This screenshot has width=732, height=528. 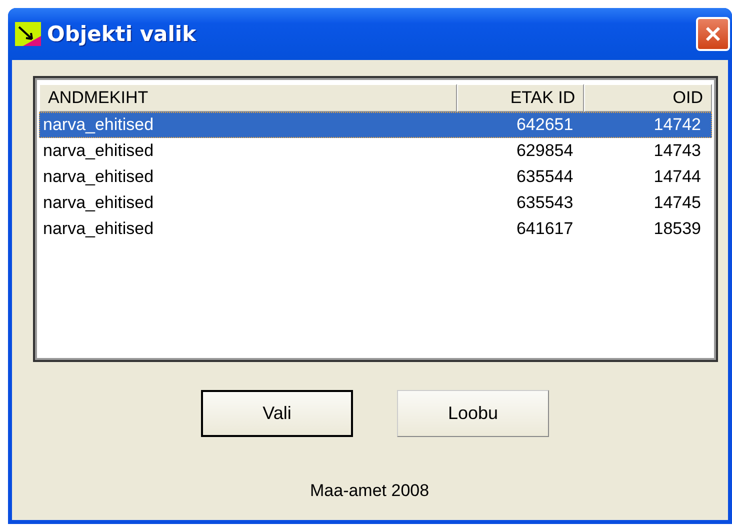 I want to click on column-header: ANDMEKIHT, so click(x=248, y=98).